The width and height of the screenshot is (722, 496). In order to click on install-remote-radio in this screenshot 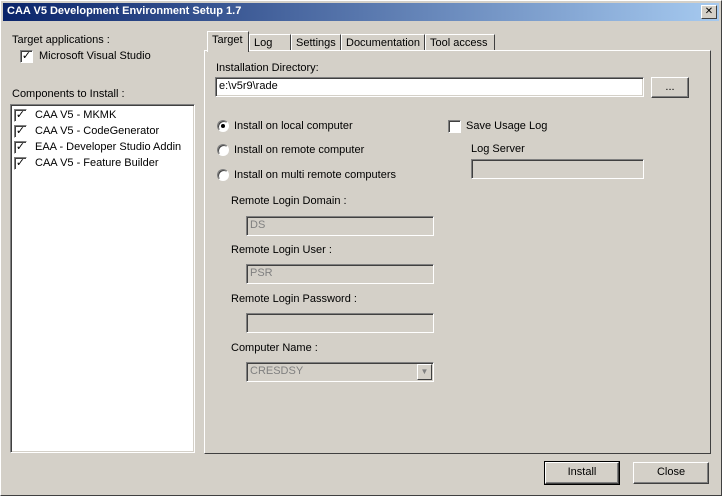, I will do `click(223, 150)`.